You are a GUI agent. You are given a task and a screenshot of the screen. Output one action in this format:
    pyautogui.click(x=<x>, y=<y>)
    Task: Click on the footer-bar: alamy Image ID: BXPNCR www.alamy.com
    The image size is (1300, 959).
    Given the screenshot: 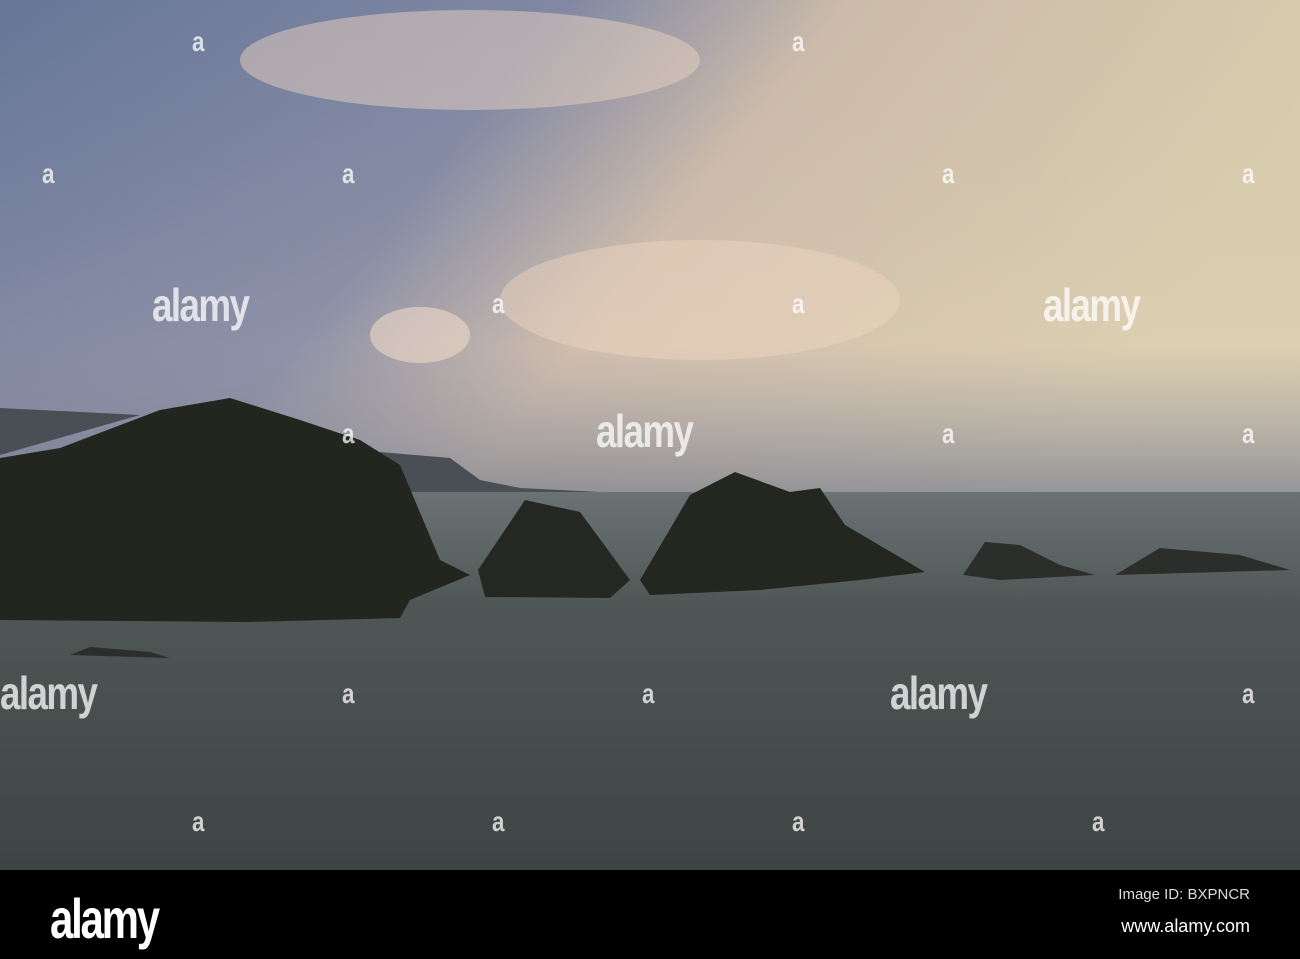 What is the action you would take?
    pyautogui.click(x=650, y=914)
    